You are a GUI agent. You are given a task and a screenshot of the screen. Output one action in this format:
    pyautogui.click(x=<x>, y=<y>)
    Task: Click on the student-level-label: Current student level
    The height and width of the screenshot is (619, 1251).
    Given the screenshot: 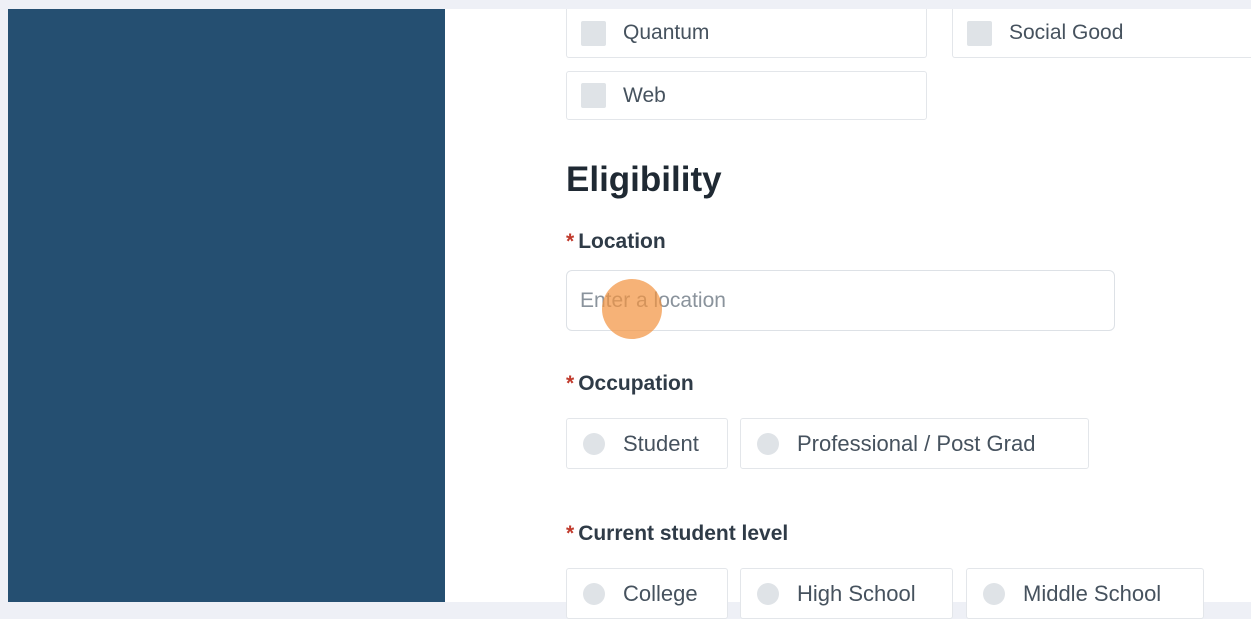 What is the action you would take?
    pyautogui.click(x=683, y=533)
    